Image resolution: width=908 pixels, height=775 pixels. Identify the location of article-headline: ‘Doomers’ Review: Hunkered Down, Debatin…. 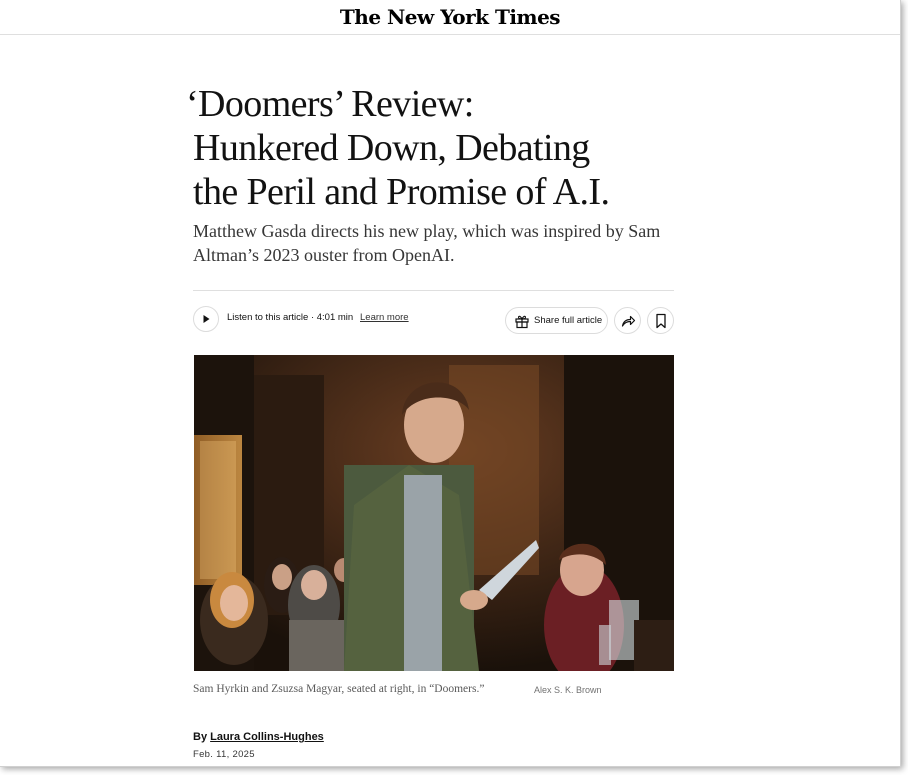
(426, 148).